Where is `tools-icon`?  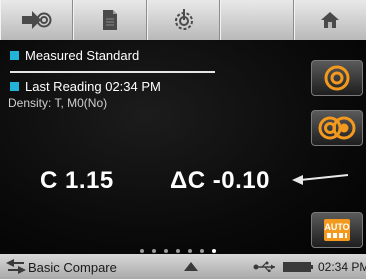 tools-icon is located at coordinates (183, 19).